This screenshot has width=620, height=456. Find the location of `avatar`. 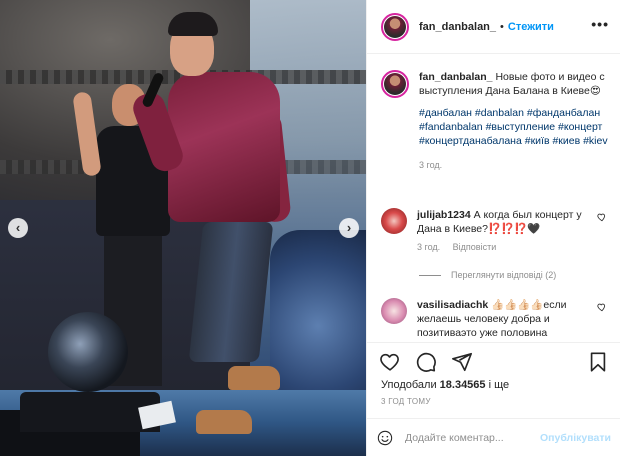

avatar is located at coordinates (395, 26).